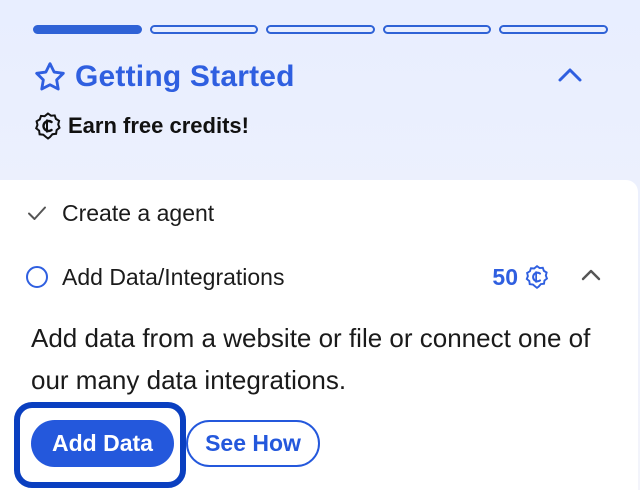  Describe the element at coordinates (138, 212) in the screenshot. I see `step-label: Create a agent` at that location.